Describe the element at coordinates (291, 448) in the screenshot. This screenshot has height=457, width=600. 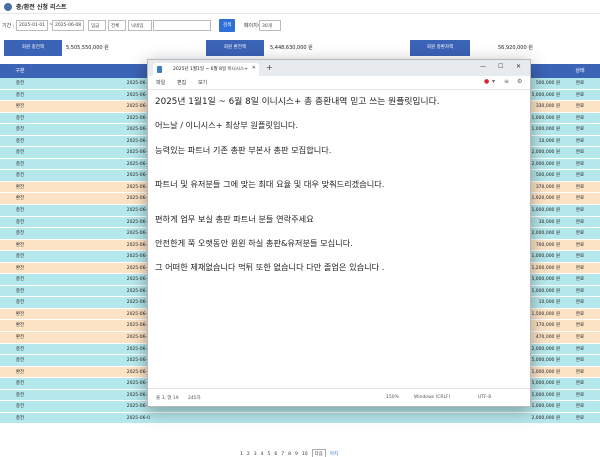
I see `pagination: 1 2 3 4 5 6 7 8 9 10 다음 마지` at that location.